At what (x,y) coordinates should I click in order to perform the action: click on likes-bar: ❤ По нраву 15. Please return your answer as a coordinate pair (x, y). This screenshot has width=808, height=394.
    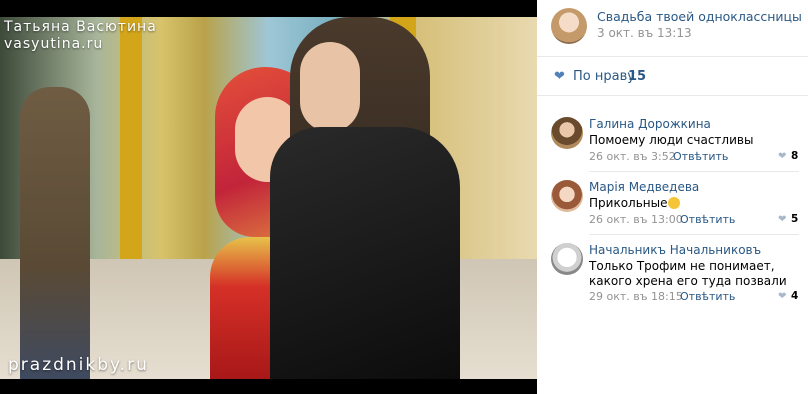
    Looking at the image, I should click on (672, 76).